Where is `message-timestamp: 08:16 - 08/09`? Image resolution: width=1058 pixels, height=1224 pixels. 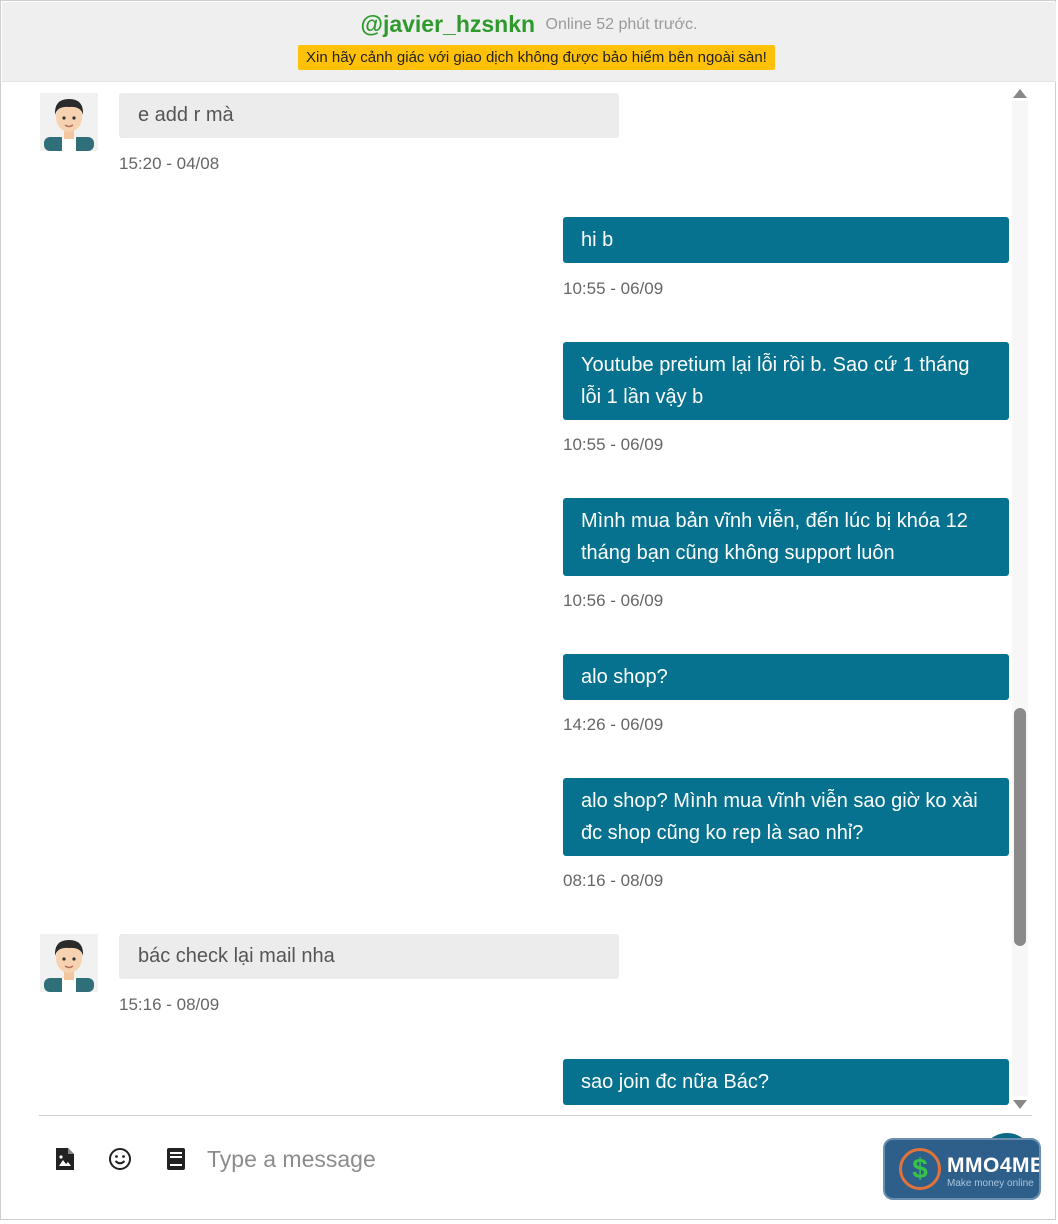 message-timestamp: 08:16 - 08/09 is located at coordinates (613, 880).